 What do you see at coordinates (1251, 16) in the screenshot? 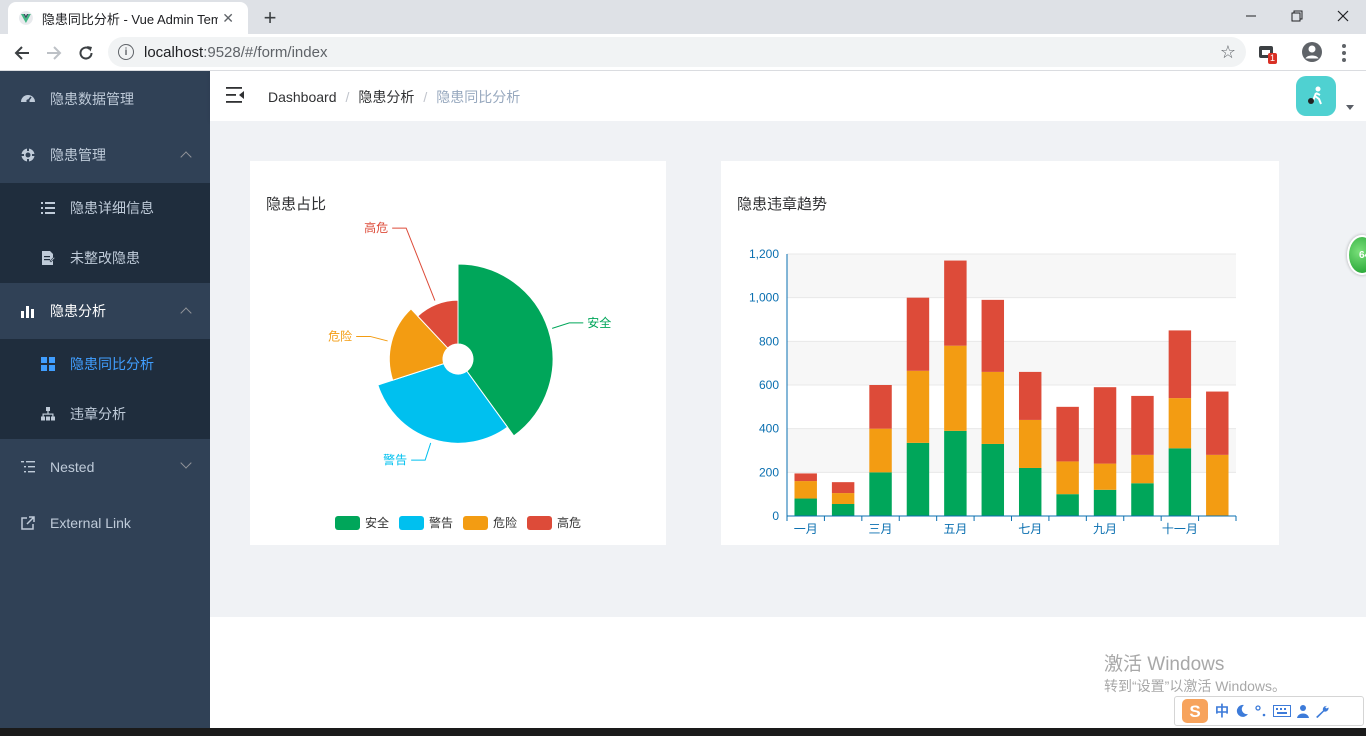
I see `minimize-button` at bounding box center [1251, 16].